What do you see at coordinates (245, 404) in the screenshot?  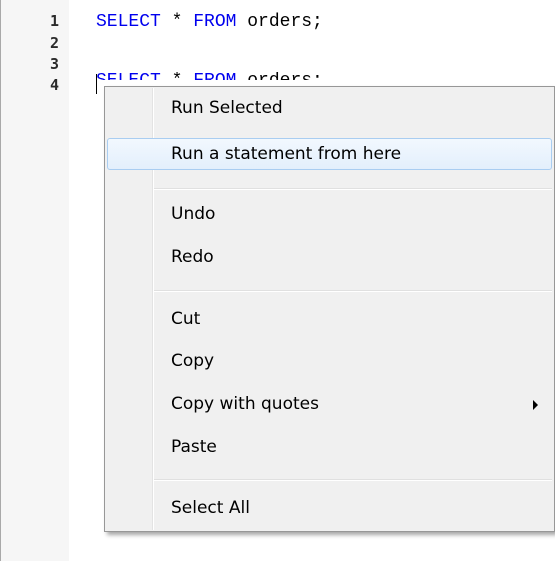 I see `menu-item-copy-with-quotes-label: Copy with quotes` at bounding box center [245, 404].